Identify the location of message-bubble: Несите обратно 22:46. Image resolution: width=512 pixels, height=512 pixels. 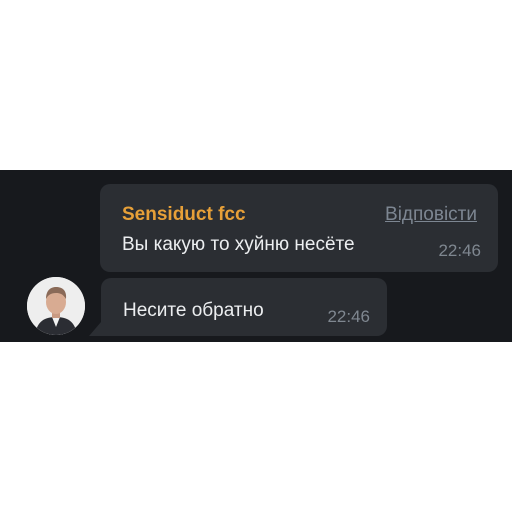
(238, 307).